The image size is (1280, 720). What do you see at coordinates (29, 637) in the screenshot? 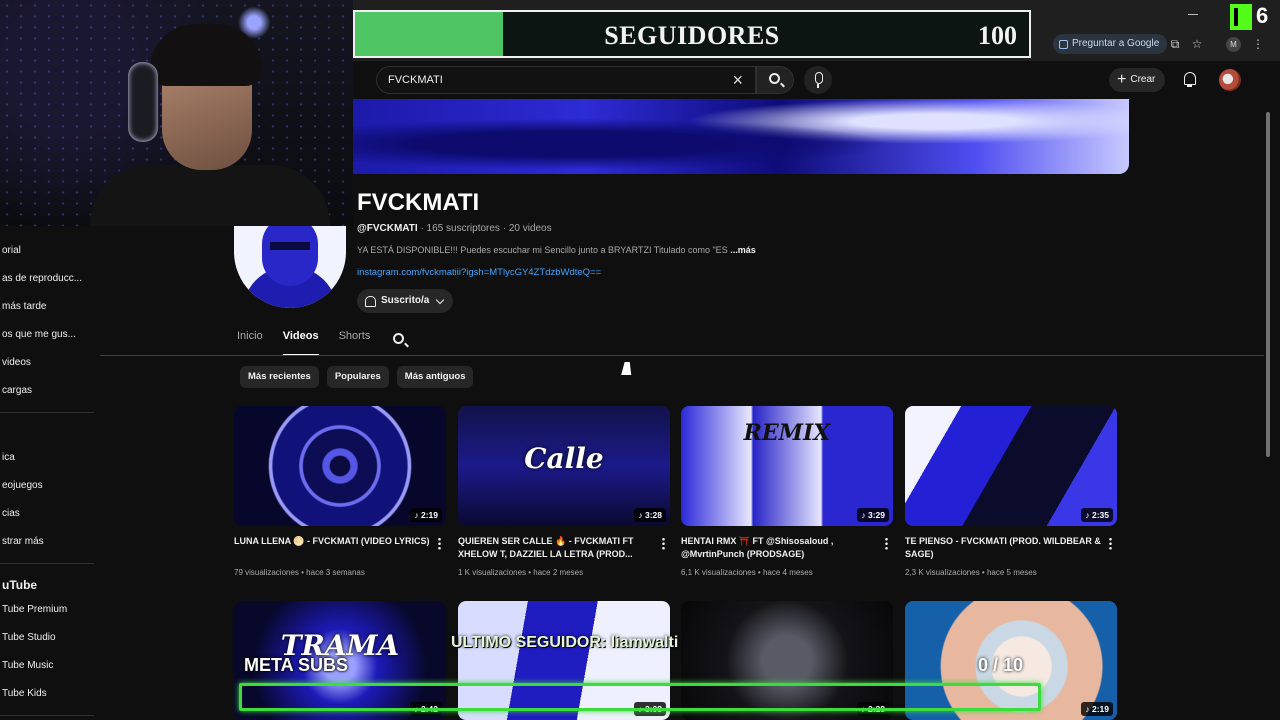
I see `sidebar-item-studio: Tube Studio` at bounding box center [29, 637].